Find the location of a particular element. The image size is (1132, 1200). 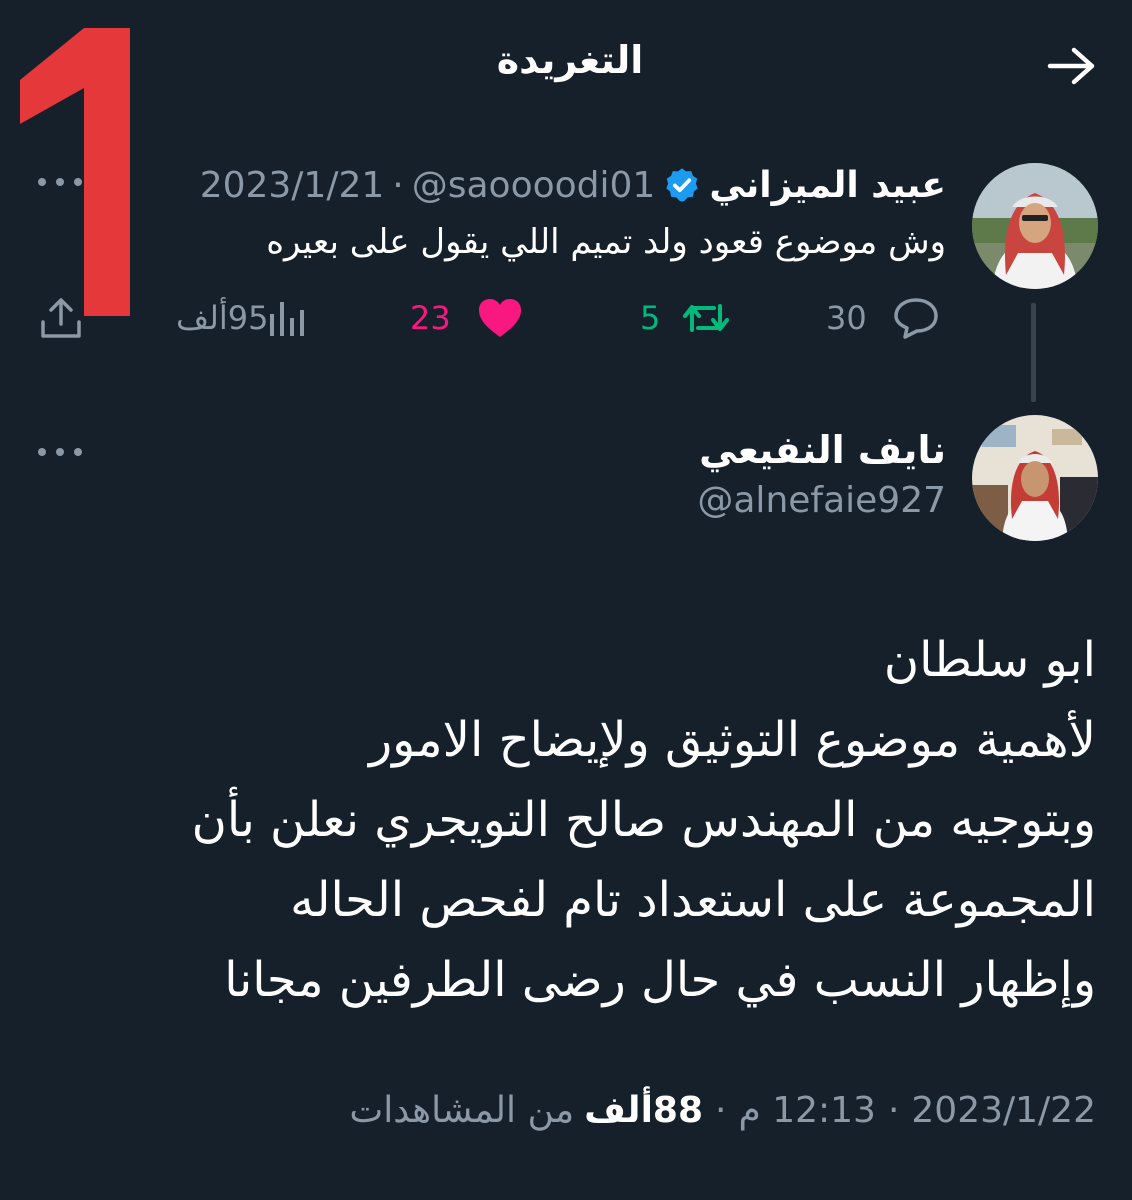

retweet-icon is located at coordinates (706, 318).